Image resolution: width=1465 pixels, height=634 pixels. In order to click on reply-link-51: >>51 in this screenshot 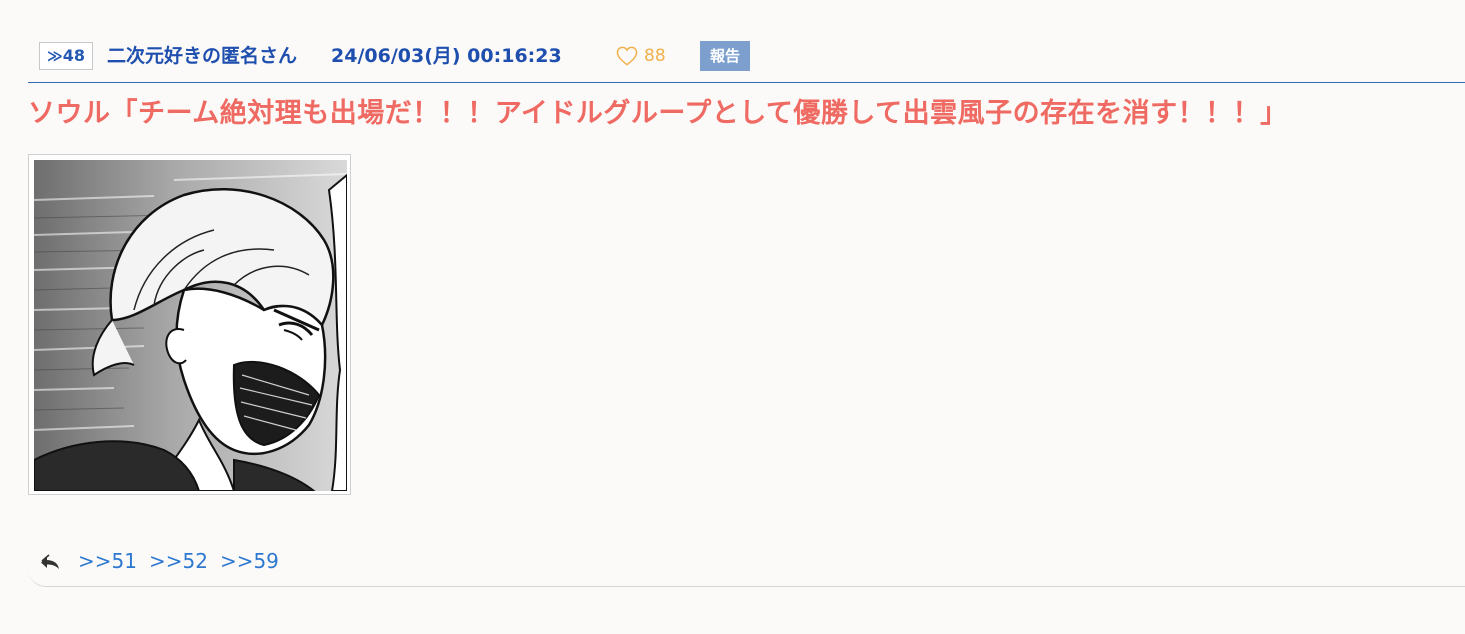, I will do `click(107, 561)`.